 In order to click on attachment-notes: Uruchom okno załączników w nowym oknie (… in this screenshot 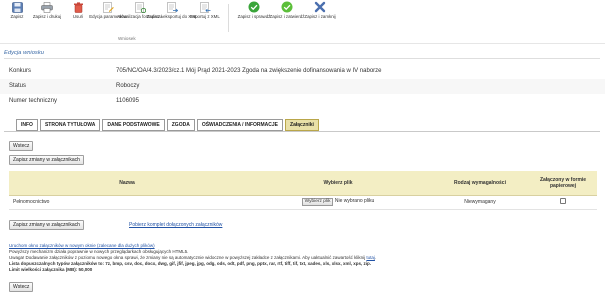, I will do `click(304, 258)`.